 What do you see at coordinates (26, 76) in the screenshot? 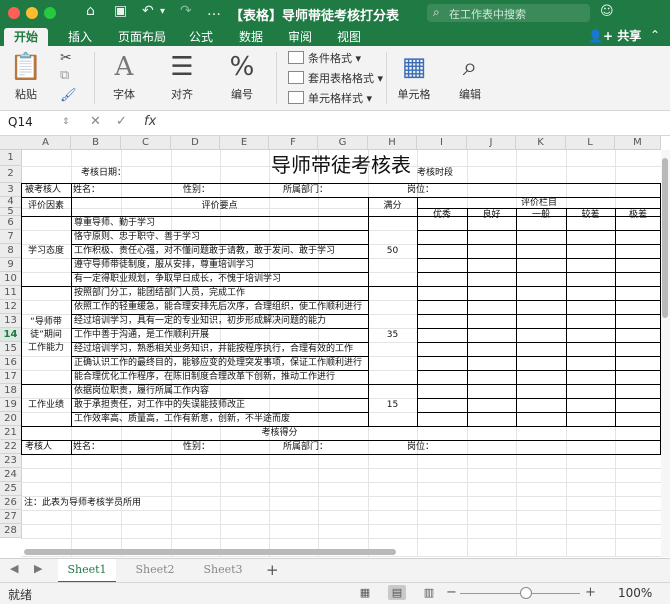
I see `paste-button: 📋 粘贴` at bounding box center [26, 76].